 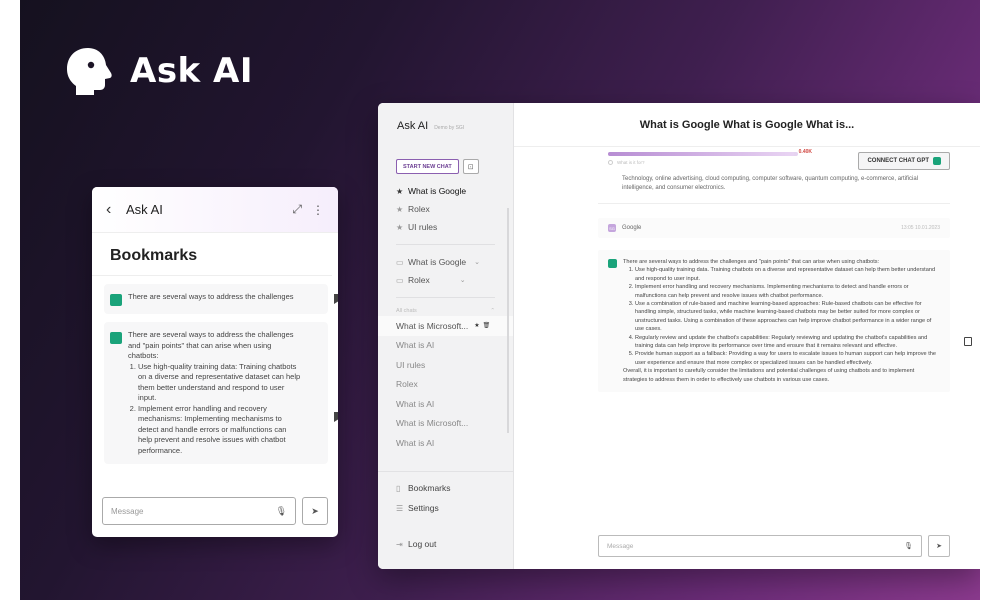 What do you see at coordinates (454, 385) in the screenshot?
I see `sidebar-chat-item: Rolex` at bounding box center [454, 385].